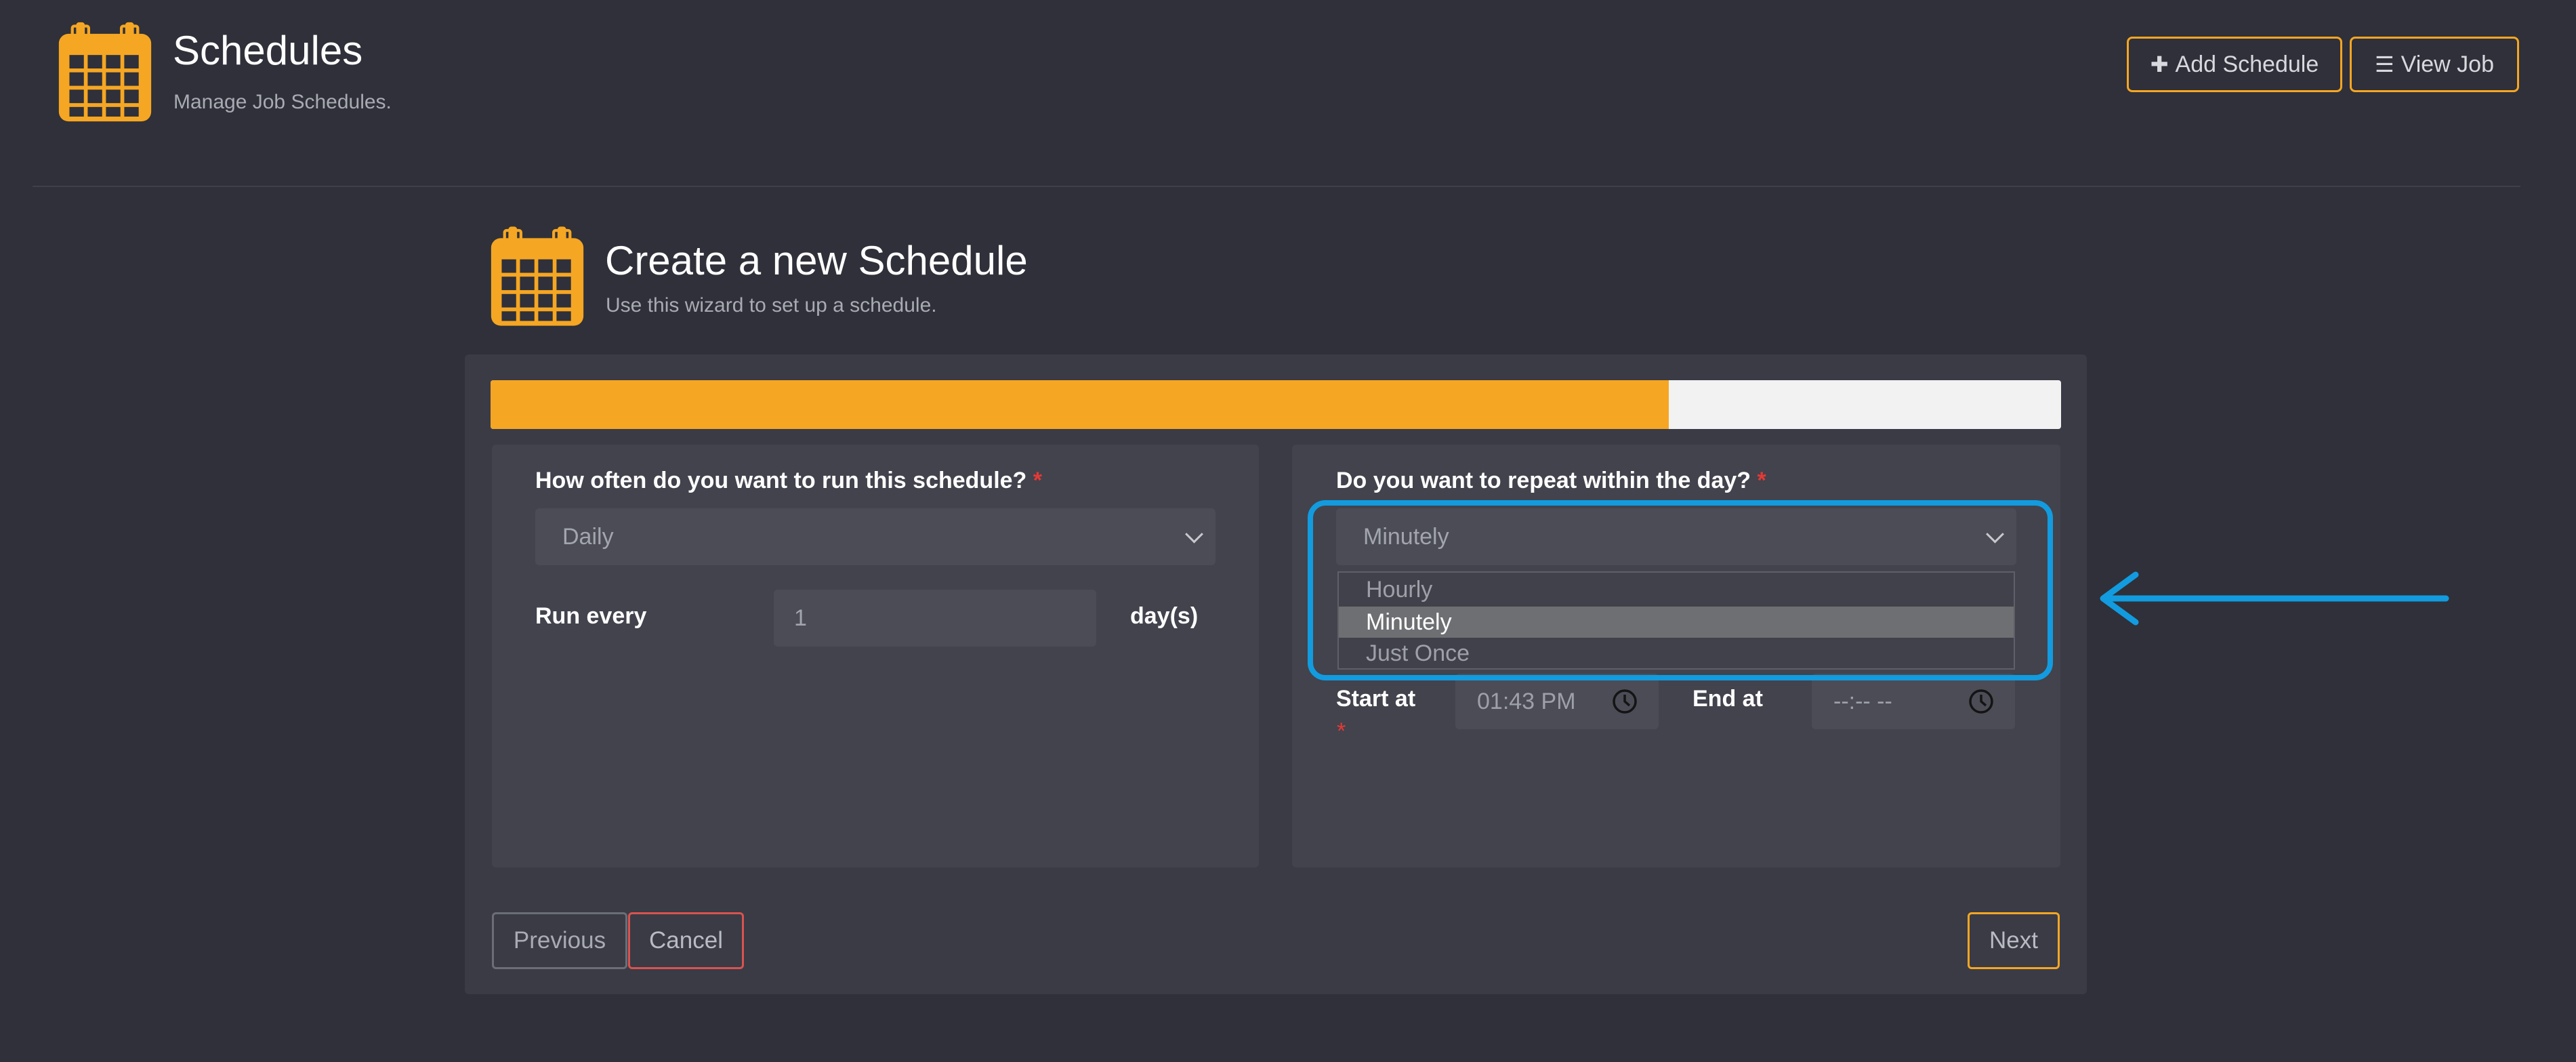  I want to click on start-at-required: *, so click(1341, 731).